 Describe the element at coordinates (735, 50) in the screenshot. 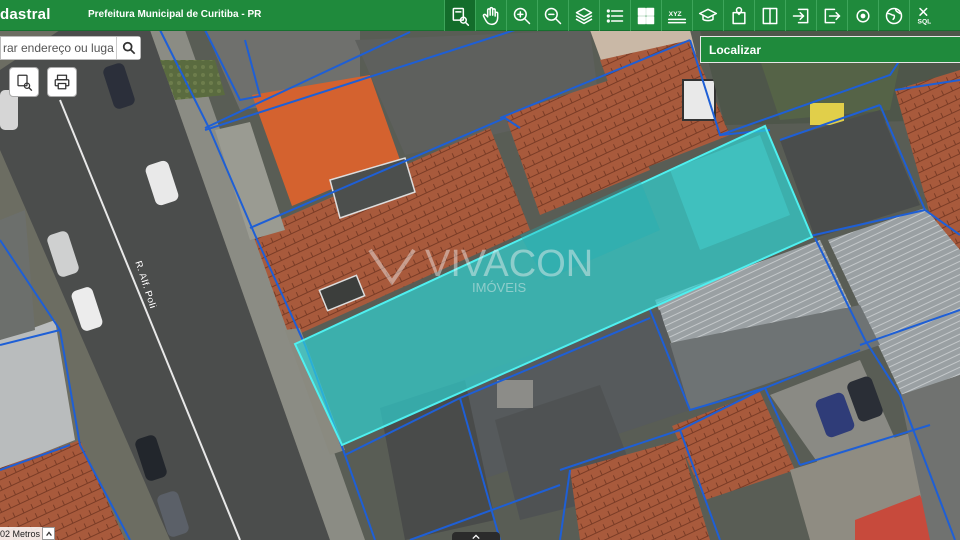

I see `panel-title: Localizar` at that location.